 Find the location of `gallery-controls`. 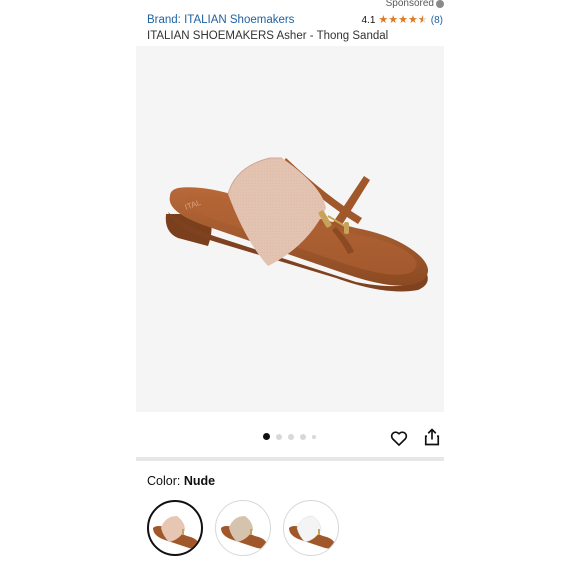

gallery-controls is located at coordinates (290, 438).